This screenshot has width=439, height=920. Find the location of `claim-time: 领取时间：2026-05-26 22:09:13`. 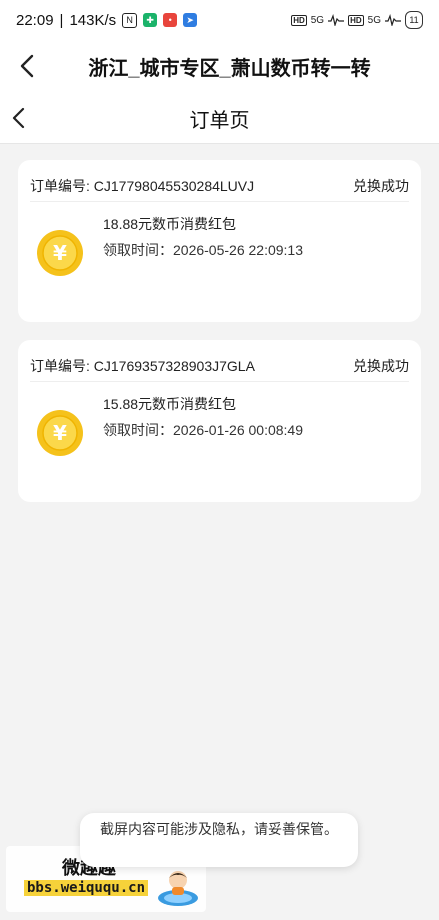

claim-time: 领取时间：2026-05-26 22:09:13 is located at coordinates (203, 250).